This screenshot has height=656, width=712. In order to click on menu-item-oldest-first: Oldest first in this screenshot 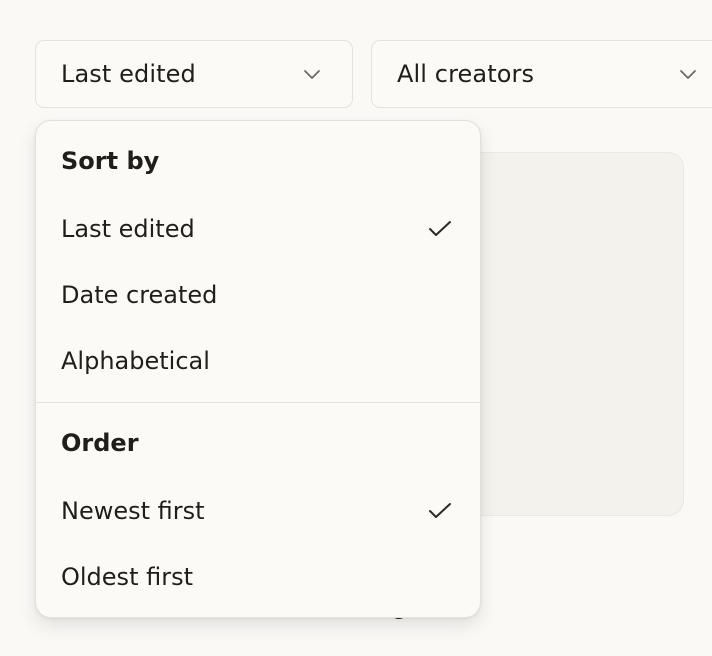, I will do `click(258, 577)`.